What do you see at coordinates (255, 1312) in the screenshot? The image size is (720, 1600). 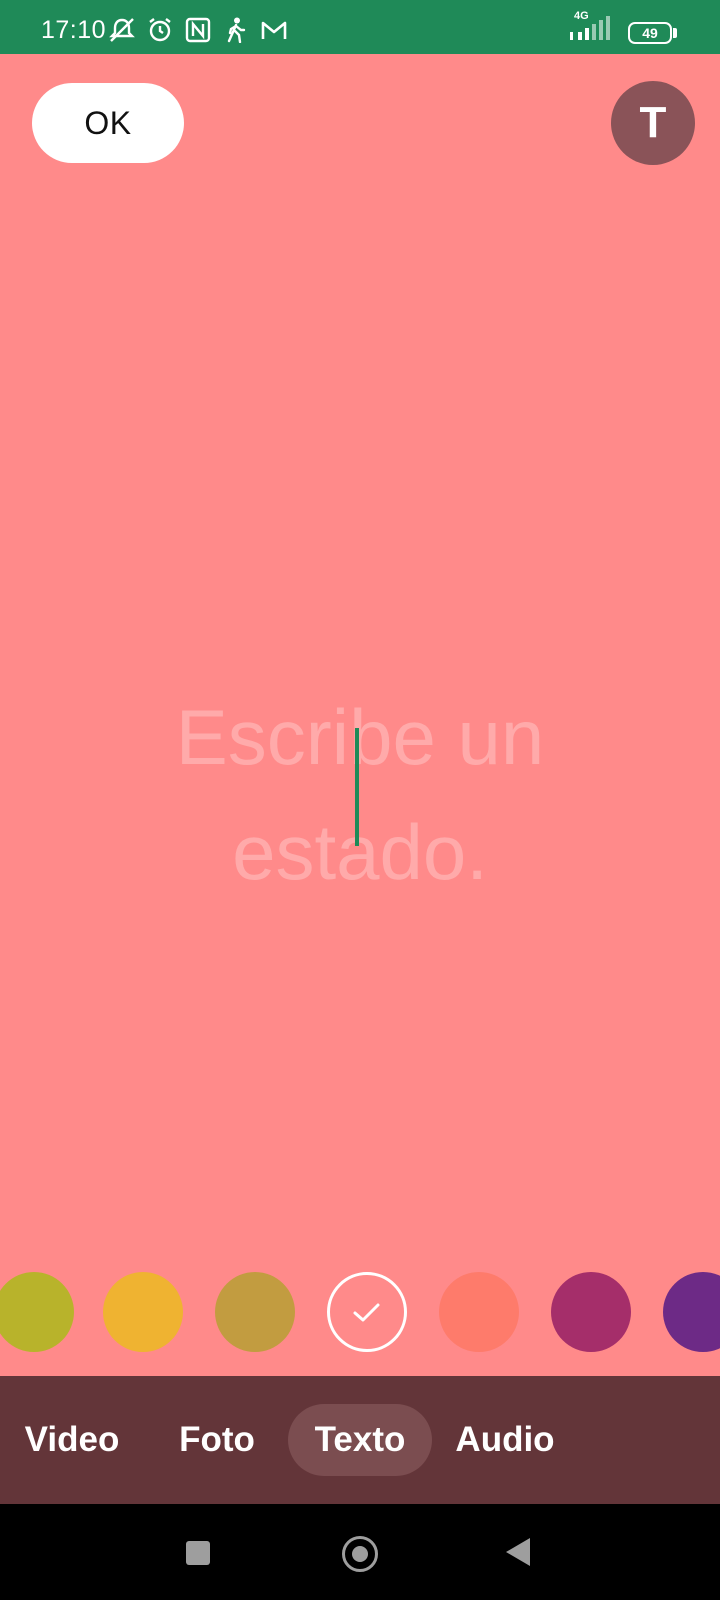 I see `color-swatch-mustard` at bounding box center [255, 1312].